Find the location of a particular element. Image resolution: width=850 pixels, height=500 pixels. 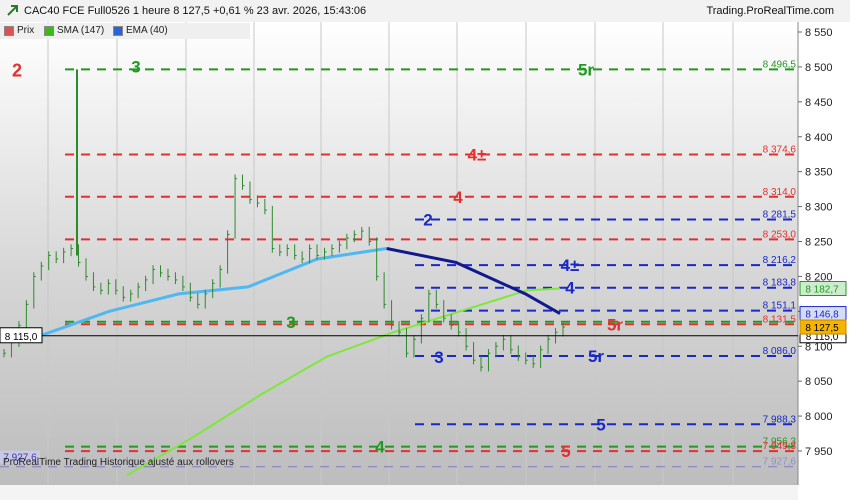

current-price-label: 8 127,5 is located at coordinates (822, 328).